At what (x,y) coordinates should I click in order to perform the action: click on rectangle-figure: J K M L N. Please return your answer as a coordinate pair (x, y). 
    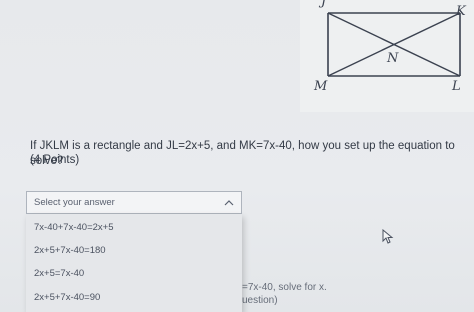
    Looking at the image, I should click on (387, 56).